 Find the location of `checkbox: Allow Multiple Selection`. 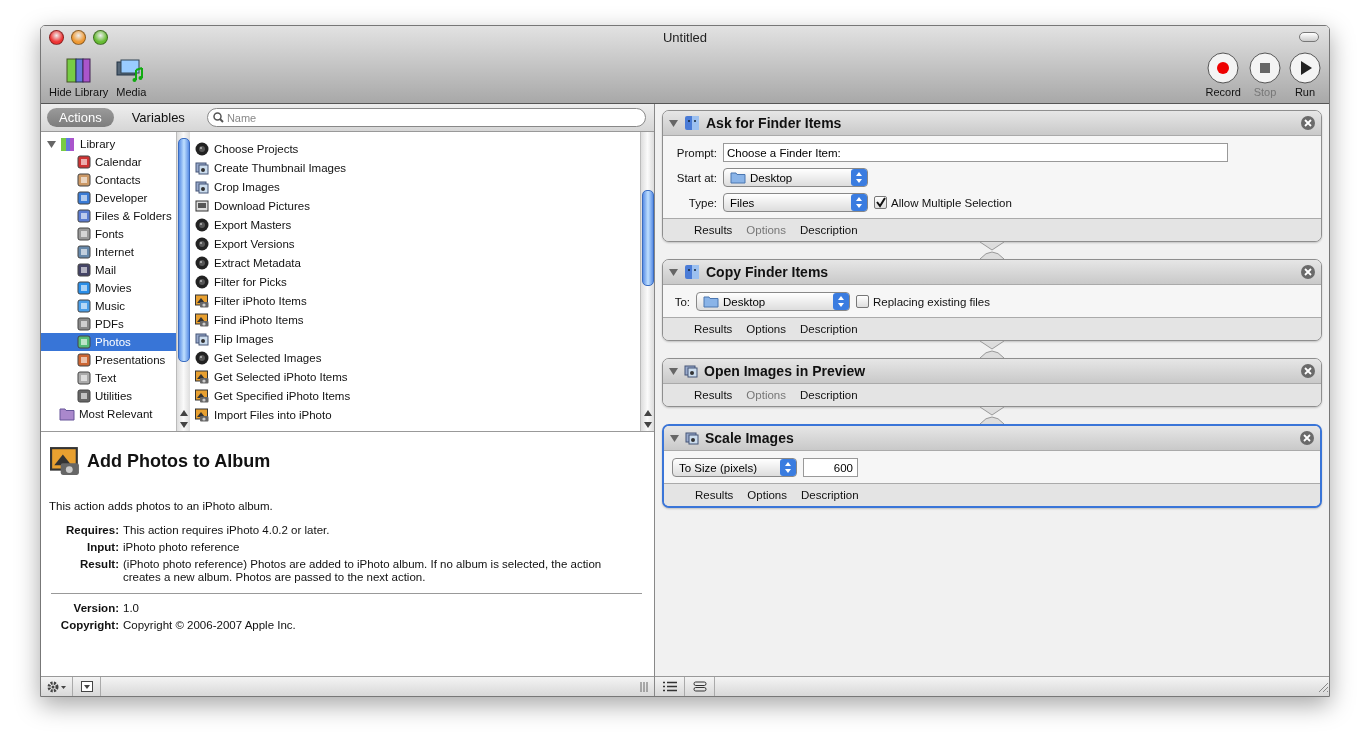

checkbox: Allow Multiple Selection is located at coordinates (943, 202).